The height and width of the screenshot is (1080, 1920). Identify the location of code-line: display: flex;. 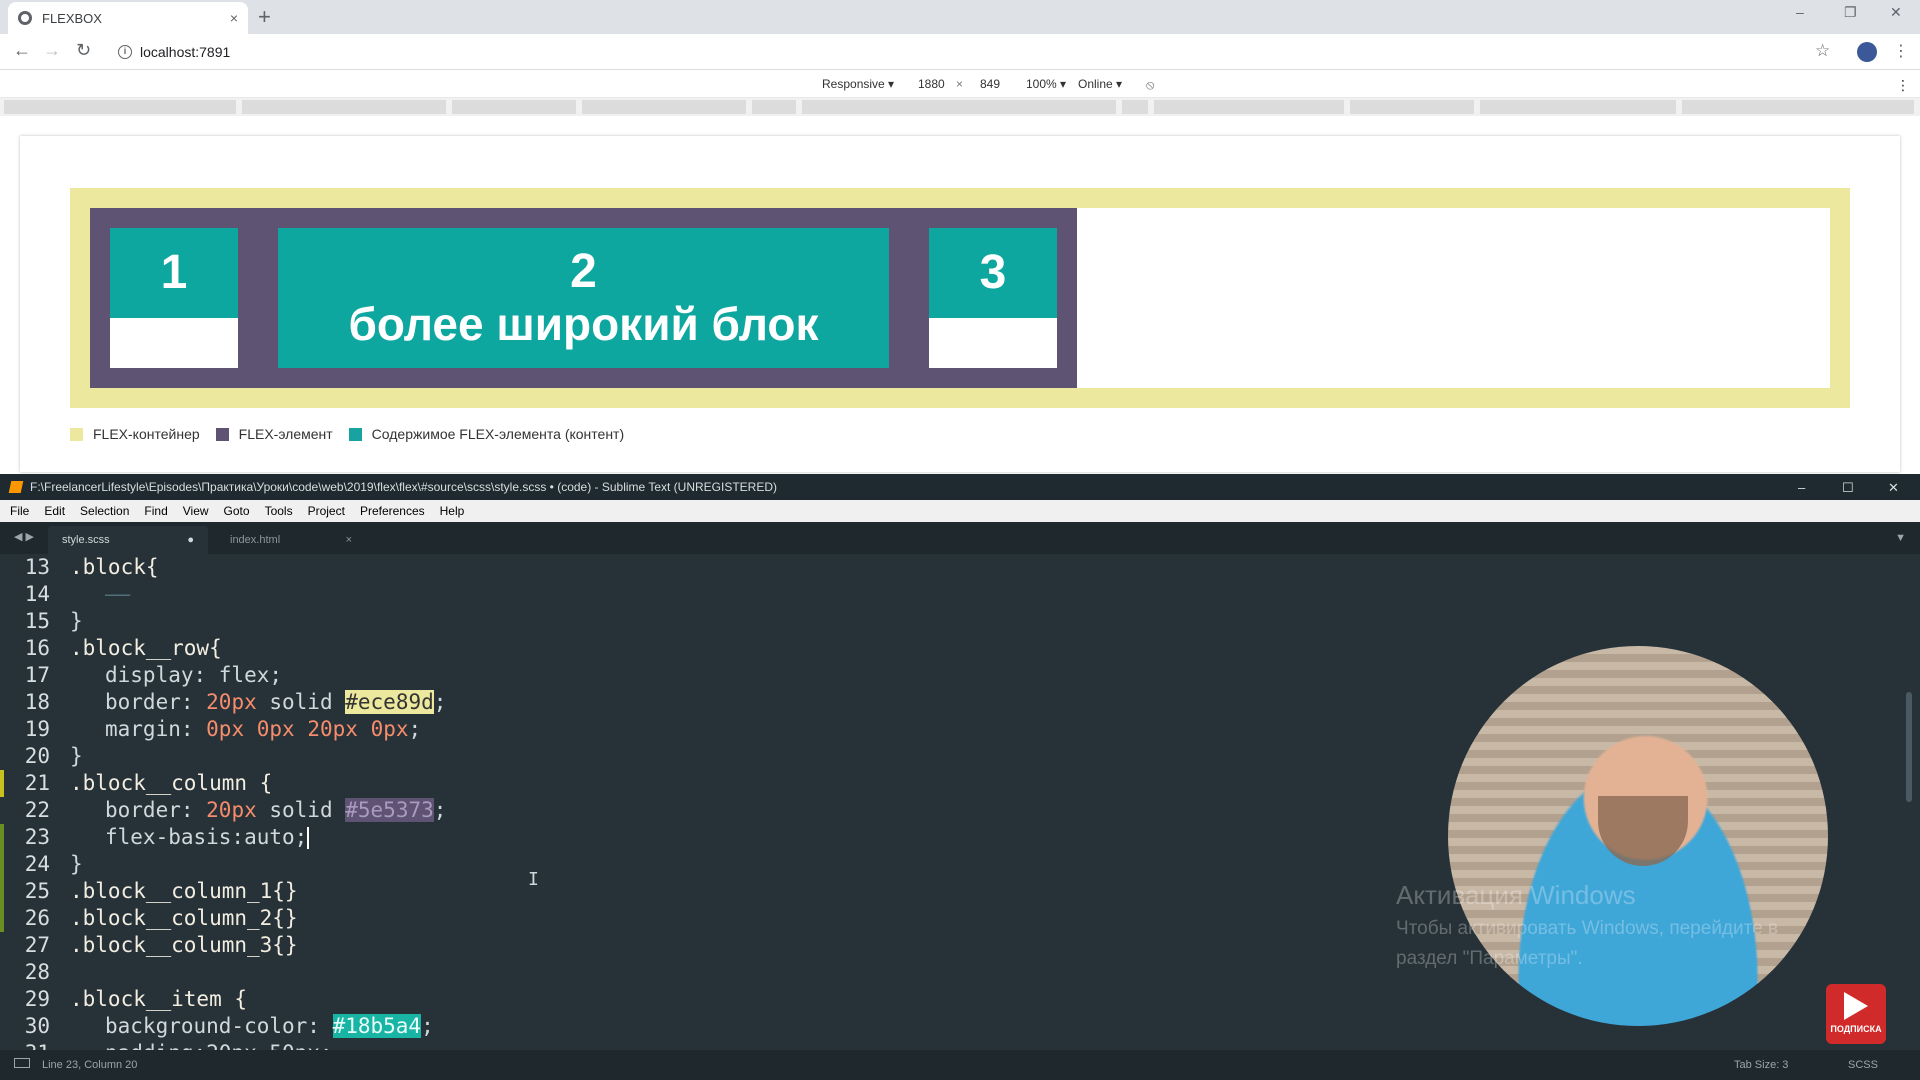
(194, 675).